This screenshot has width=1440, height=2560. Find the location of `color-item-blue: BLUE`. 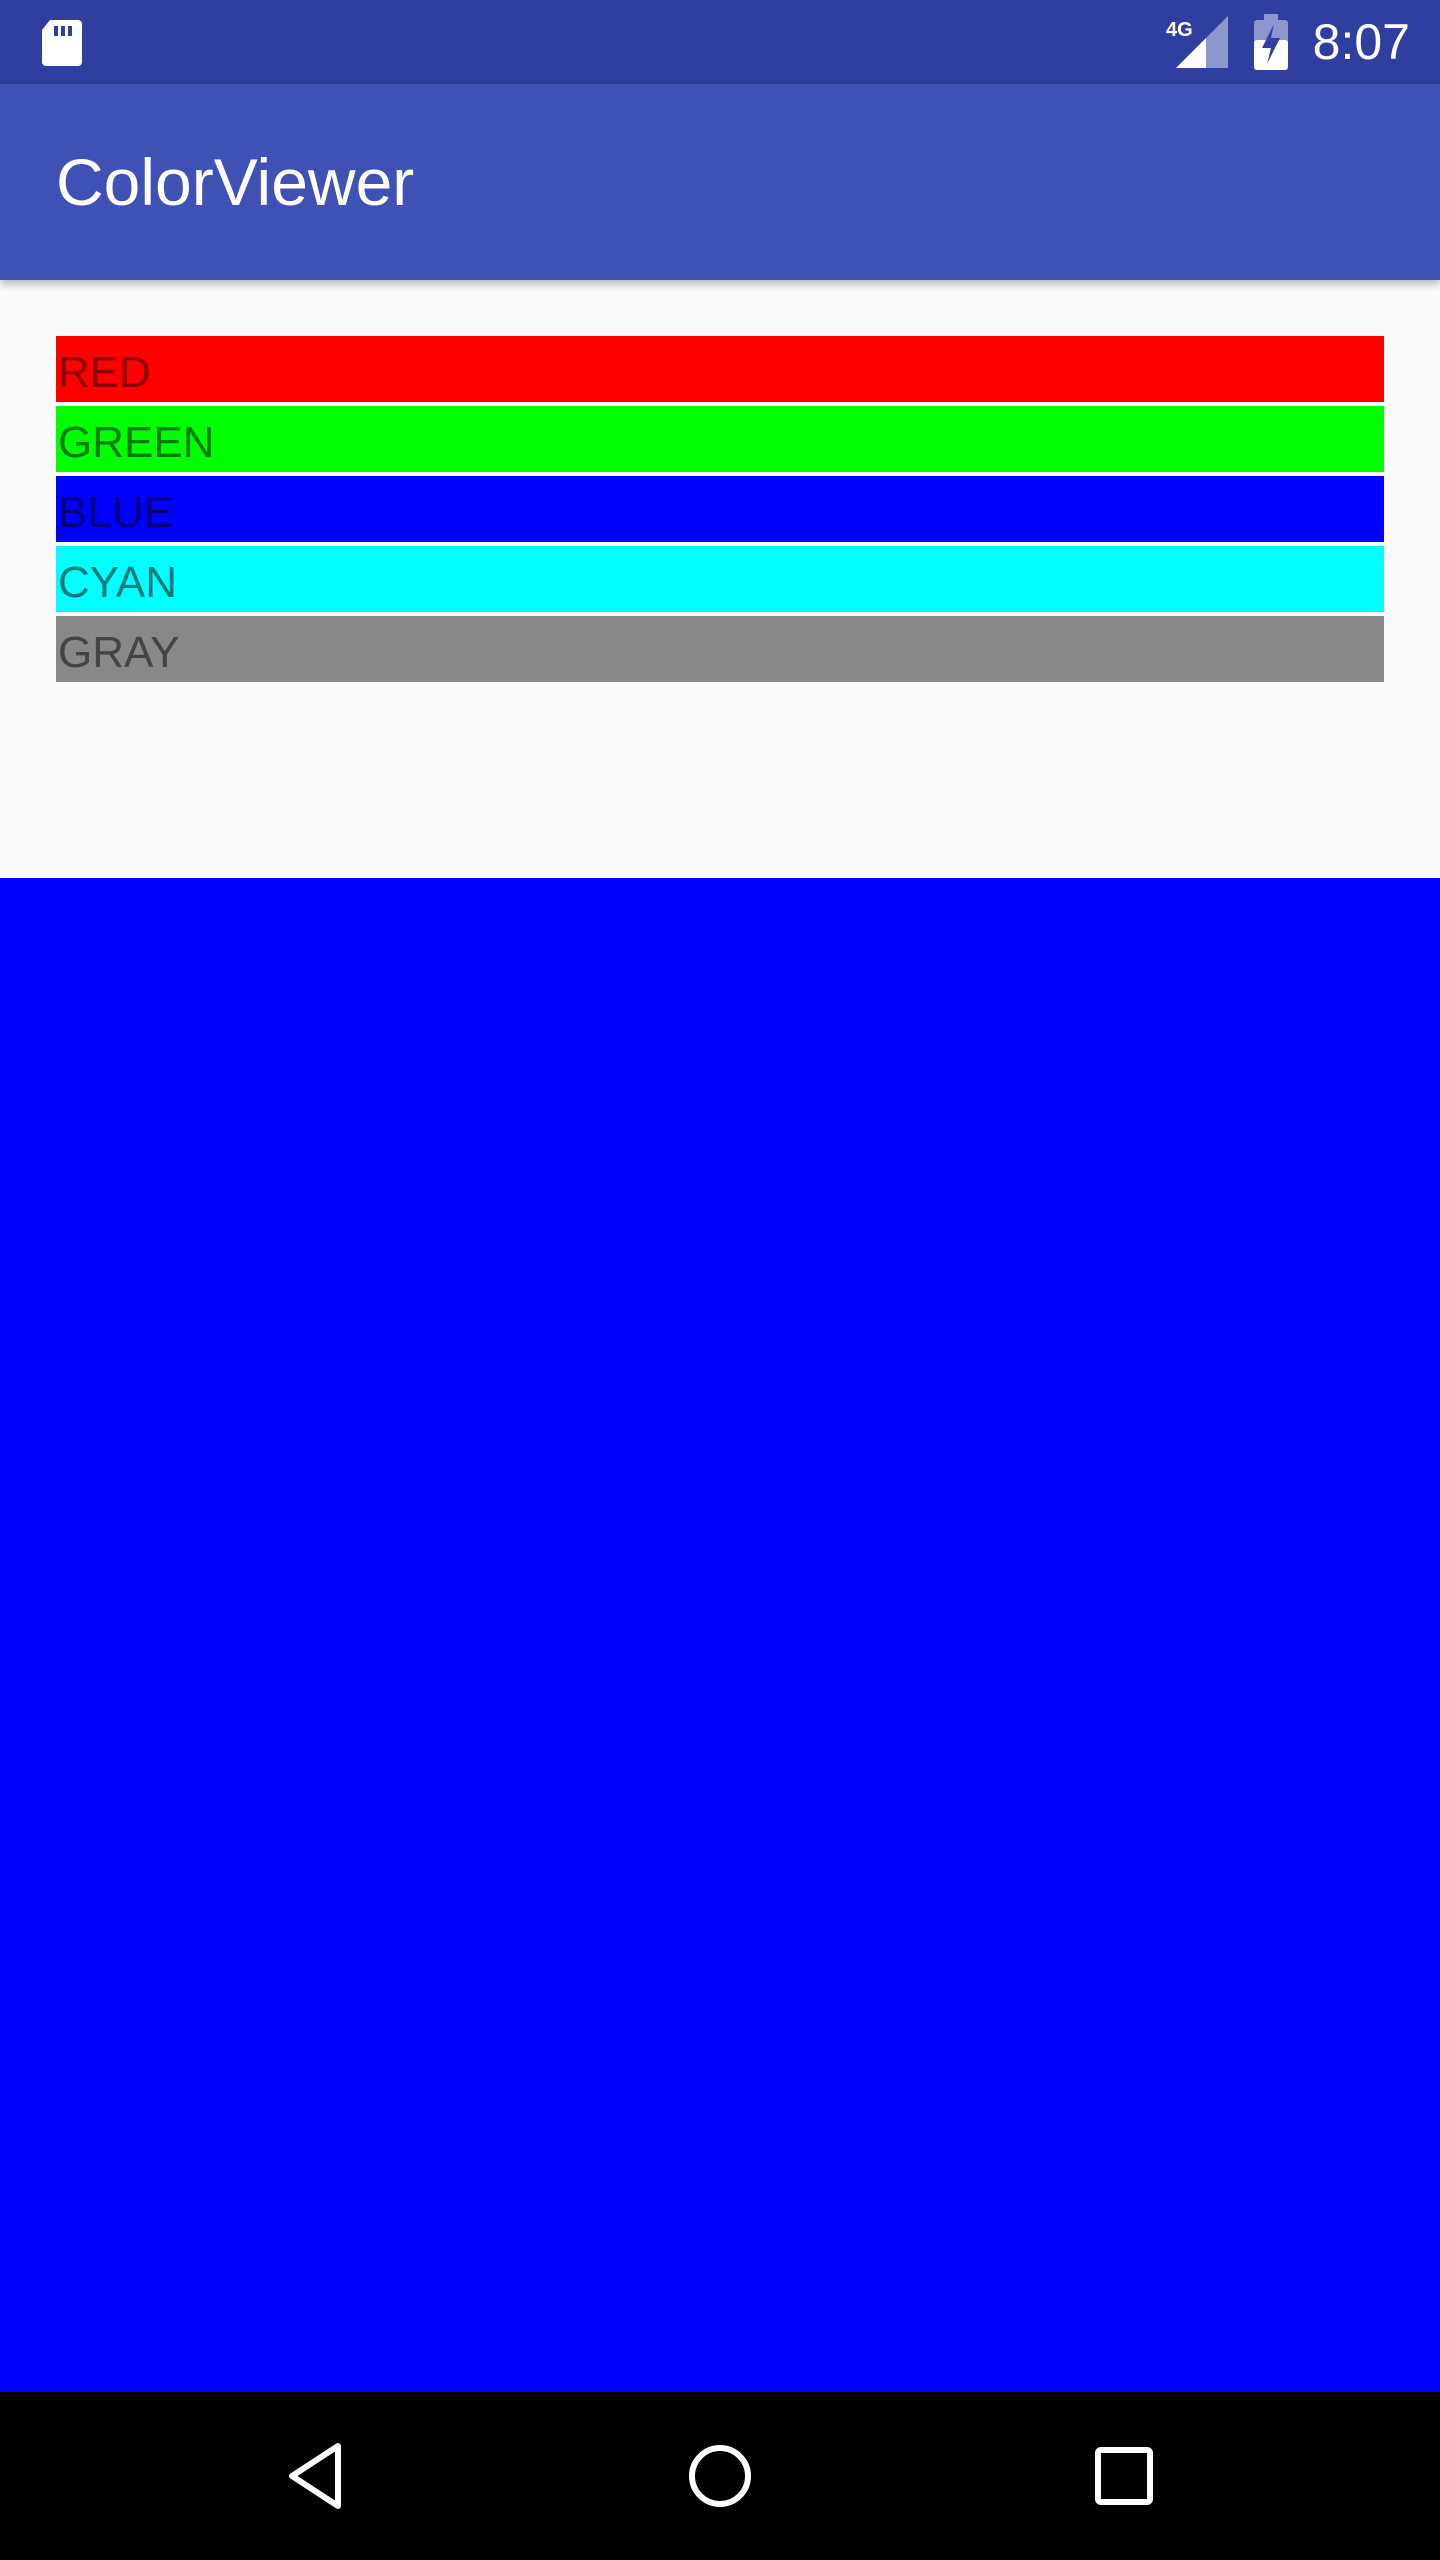

color-item-blue: BLUE is located at coordinates (720, 509).